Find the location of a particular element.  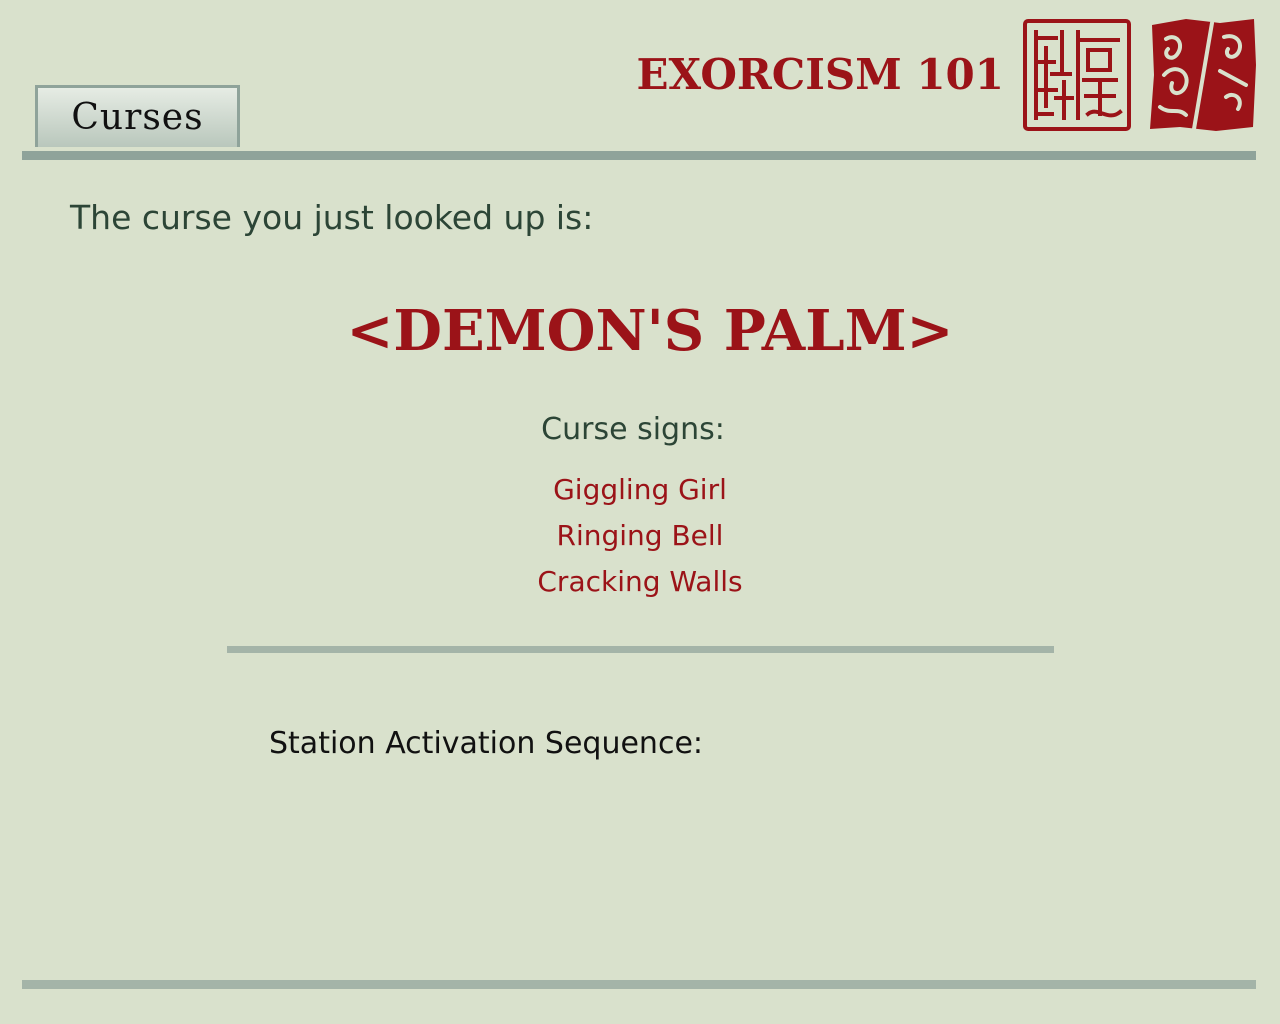

tab-curses: Curses is located at coordinates (137, 116).